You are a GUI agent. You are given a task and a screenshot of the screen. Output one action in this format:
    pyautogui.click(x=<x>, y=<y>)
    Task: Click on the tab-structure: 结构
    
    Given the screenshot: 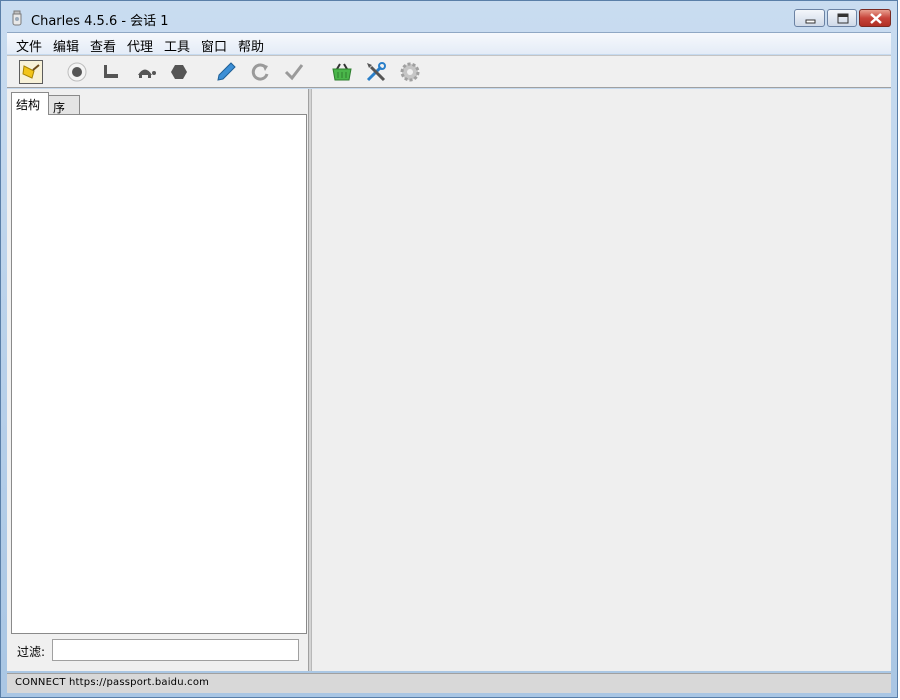 What is the action you would take?
    pyautogui.click(x=30, y=103)
    